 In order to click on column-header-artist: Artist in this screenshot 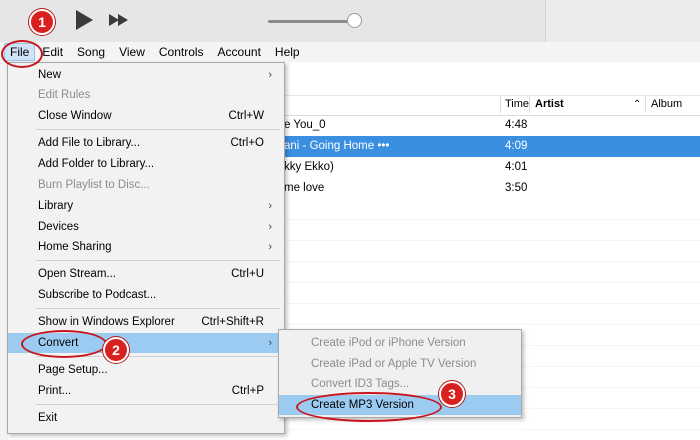, I will do `click(549, 104)`.